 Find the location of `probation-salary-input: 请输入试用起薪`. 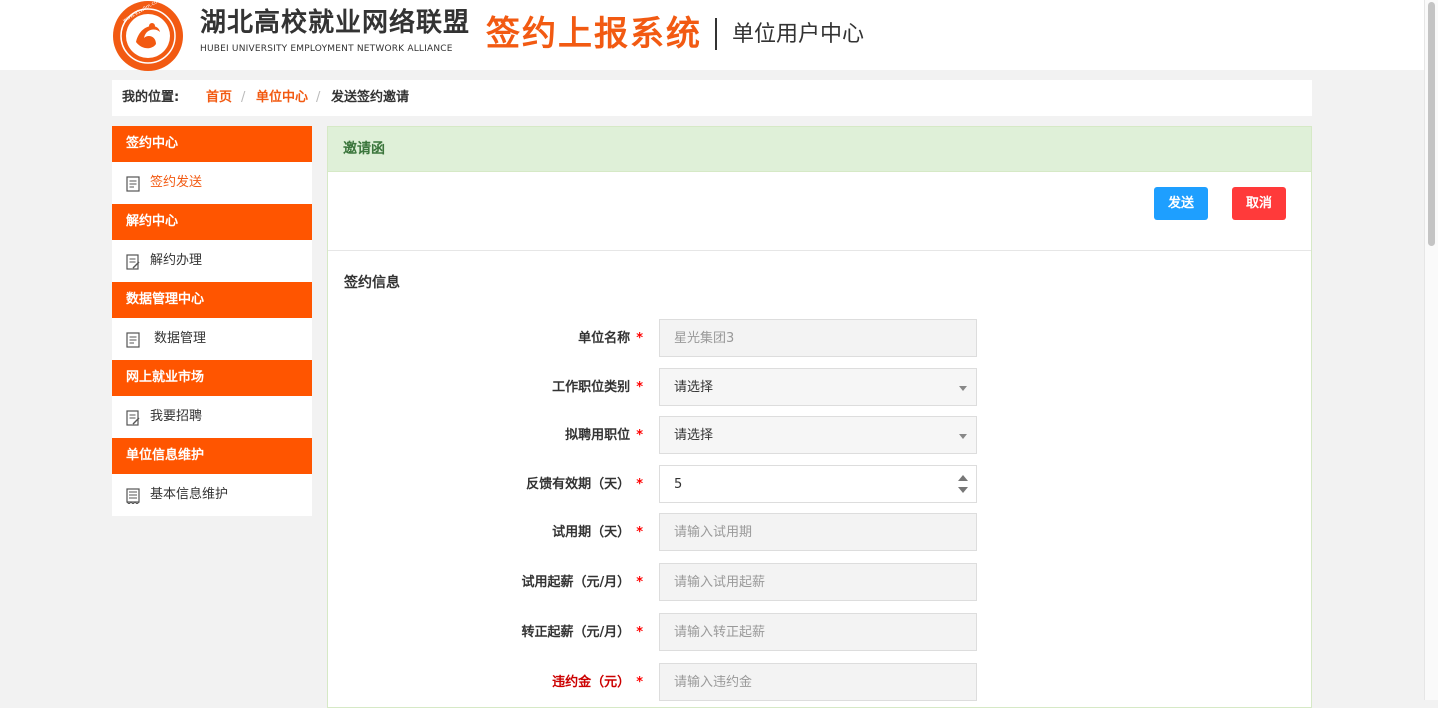

probation-salary-input: 请输入试用起薪 is located at coordinates (818, 582).